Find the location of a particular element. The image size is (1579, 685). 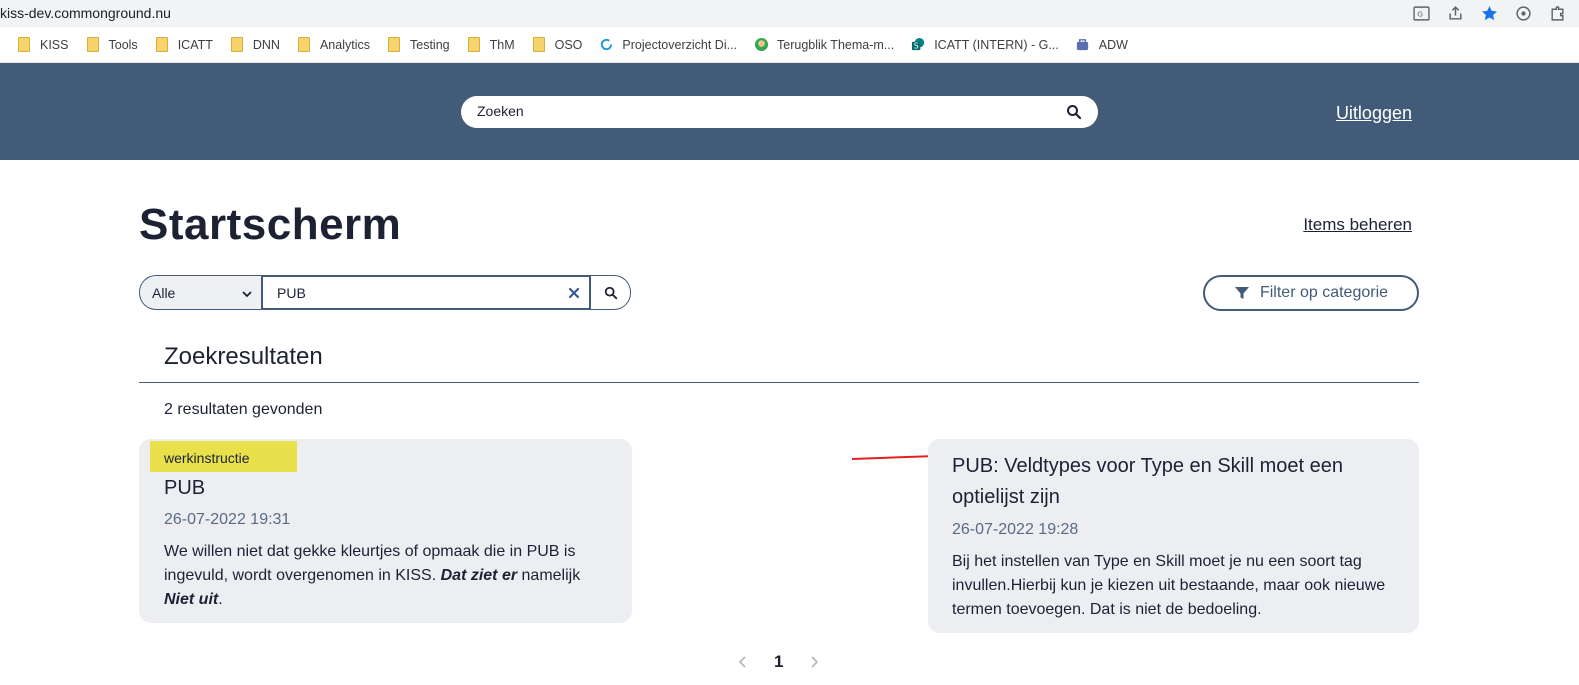

results-count: 2 resultaten gevonden is located at coordinates (243, 409).